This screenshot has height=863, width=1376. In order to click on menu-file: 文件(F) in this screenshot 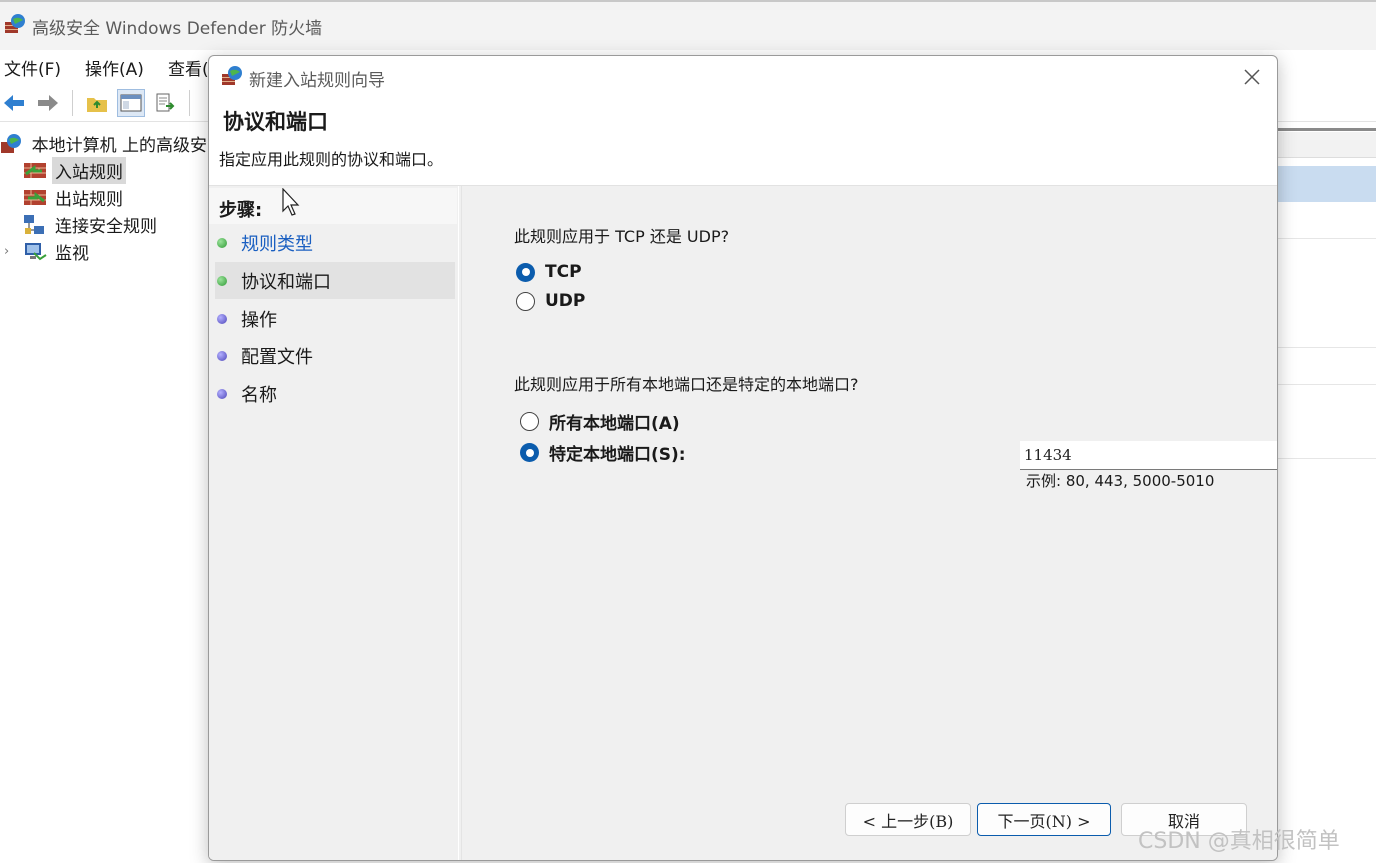, I will do `click(32, 67)`.